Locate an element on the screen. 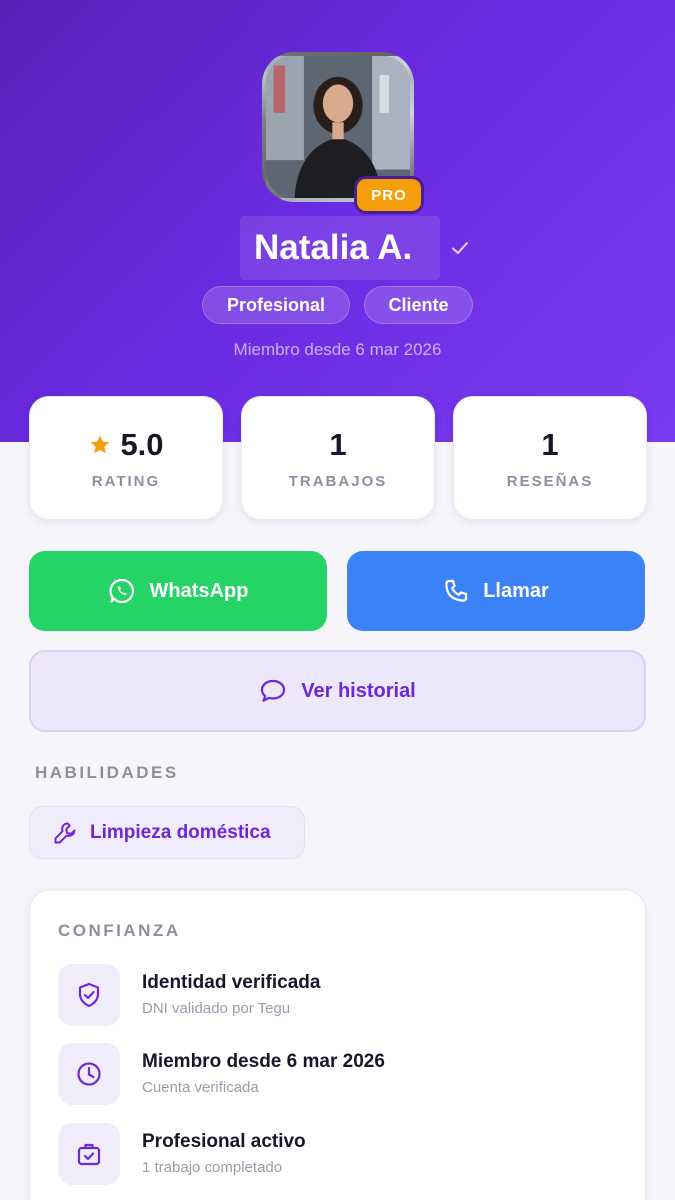 The width and height of the screenshot is (675, 1200). shield-check-icon is located at coordinates (89, 995).